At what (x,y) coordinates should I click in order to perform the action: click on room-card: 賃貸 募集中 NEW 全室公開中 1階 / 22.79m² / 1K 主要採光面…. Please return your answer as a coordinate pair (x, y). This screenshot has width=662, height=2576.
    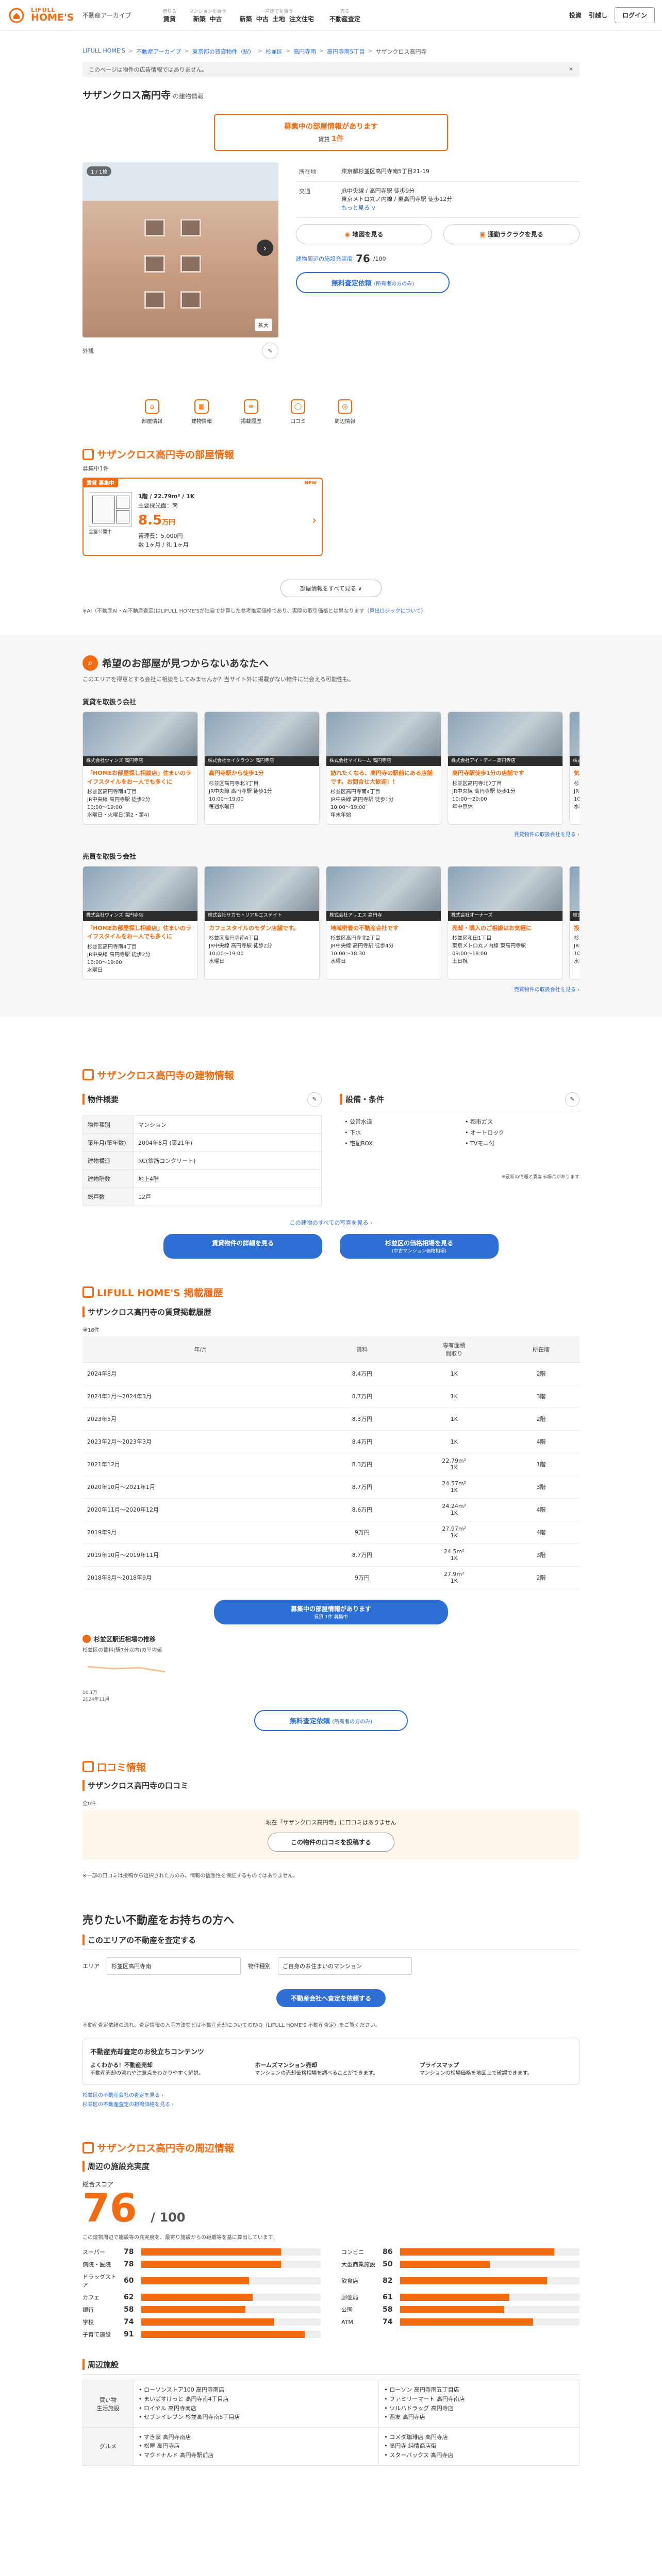
    Looking at the image, I should click on (202, 517).